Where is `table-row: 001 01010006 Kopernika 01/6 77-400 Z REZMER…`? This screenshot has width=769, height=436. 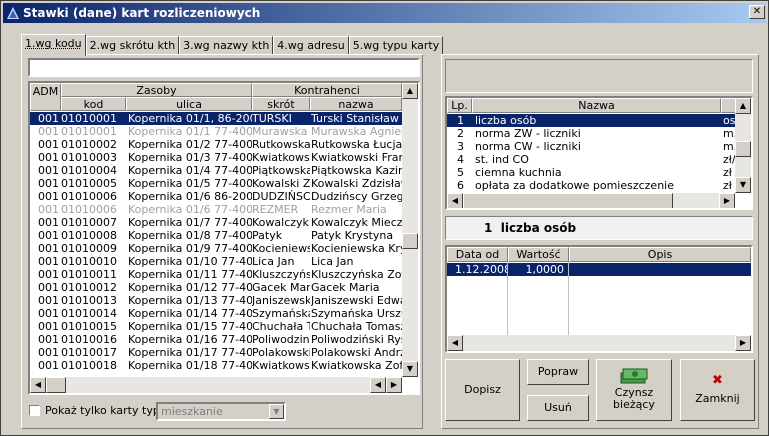 table-row: 001 01010006 Kopernika 01/6 77-400 Z REZMER… is located at coordinates (216, 209).